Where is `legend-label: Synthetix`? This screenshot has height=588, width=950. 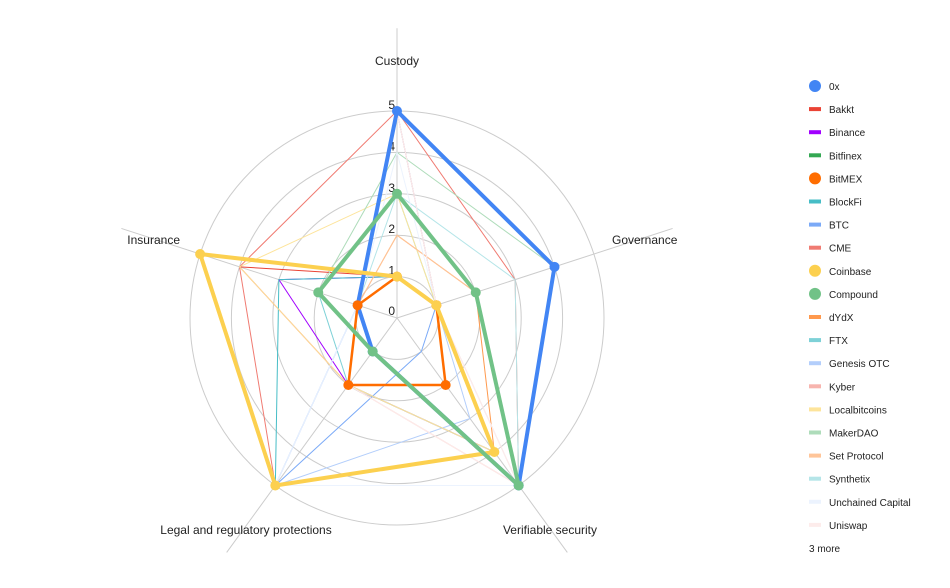 legend-label: Synthetix is located at coordinates (849, 480).